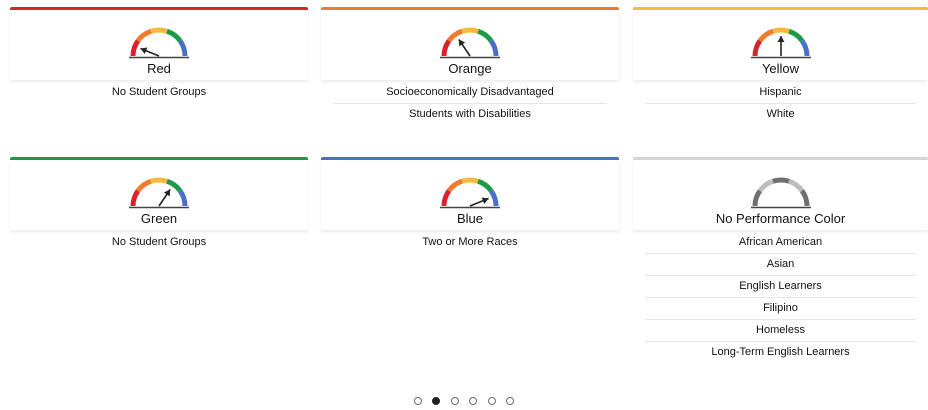 This screenshot has width=928, height=410. I want to click on pagination-dot-active, so click(436, 401).